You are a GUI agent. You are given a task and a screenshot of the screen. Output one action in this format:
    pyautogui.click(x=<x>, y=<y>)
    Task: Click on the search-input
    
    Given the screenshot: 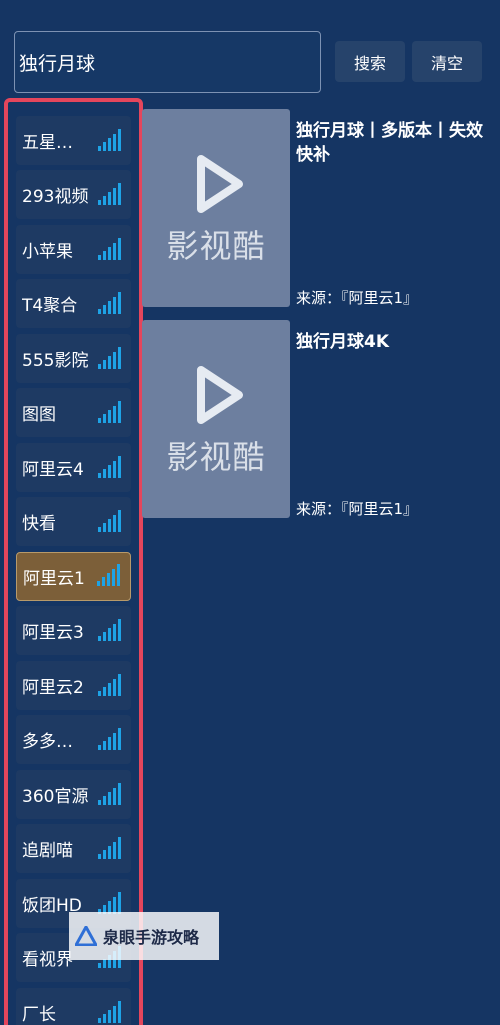 What is the action you would take?
    pyautogui.click(x=167, y=62)
    